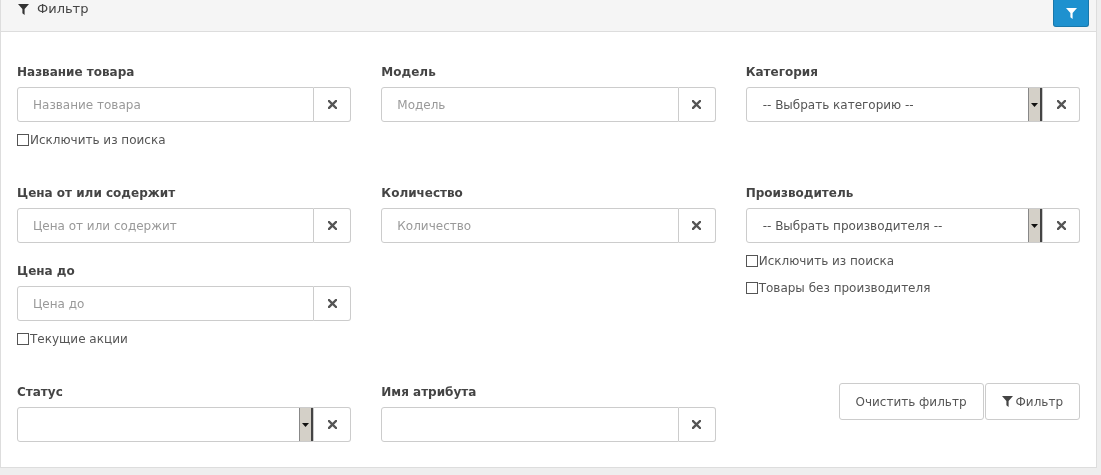 This screenshot has height=475, width=1101. What do you see at coordinates (782, 72) in the screenshot?
I see `field-label: Категория` at bounding box center [782, 72].